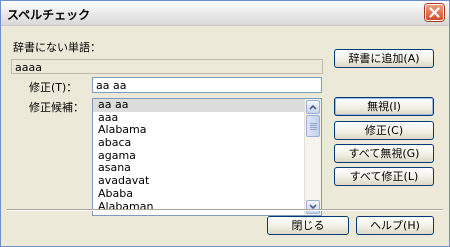  I want to click on vertical-scrollbar, so click(312, 157).